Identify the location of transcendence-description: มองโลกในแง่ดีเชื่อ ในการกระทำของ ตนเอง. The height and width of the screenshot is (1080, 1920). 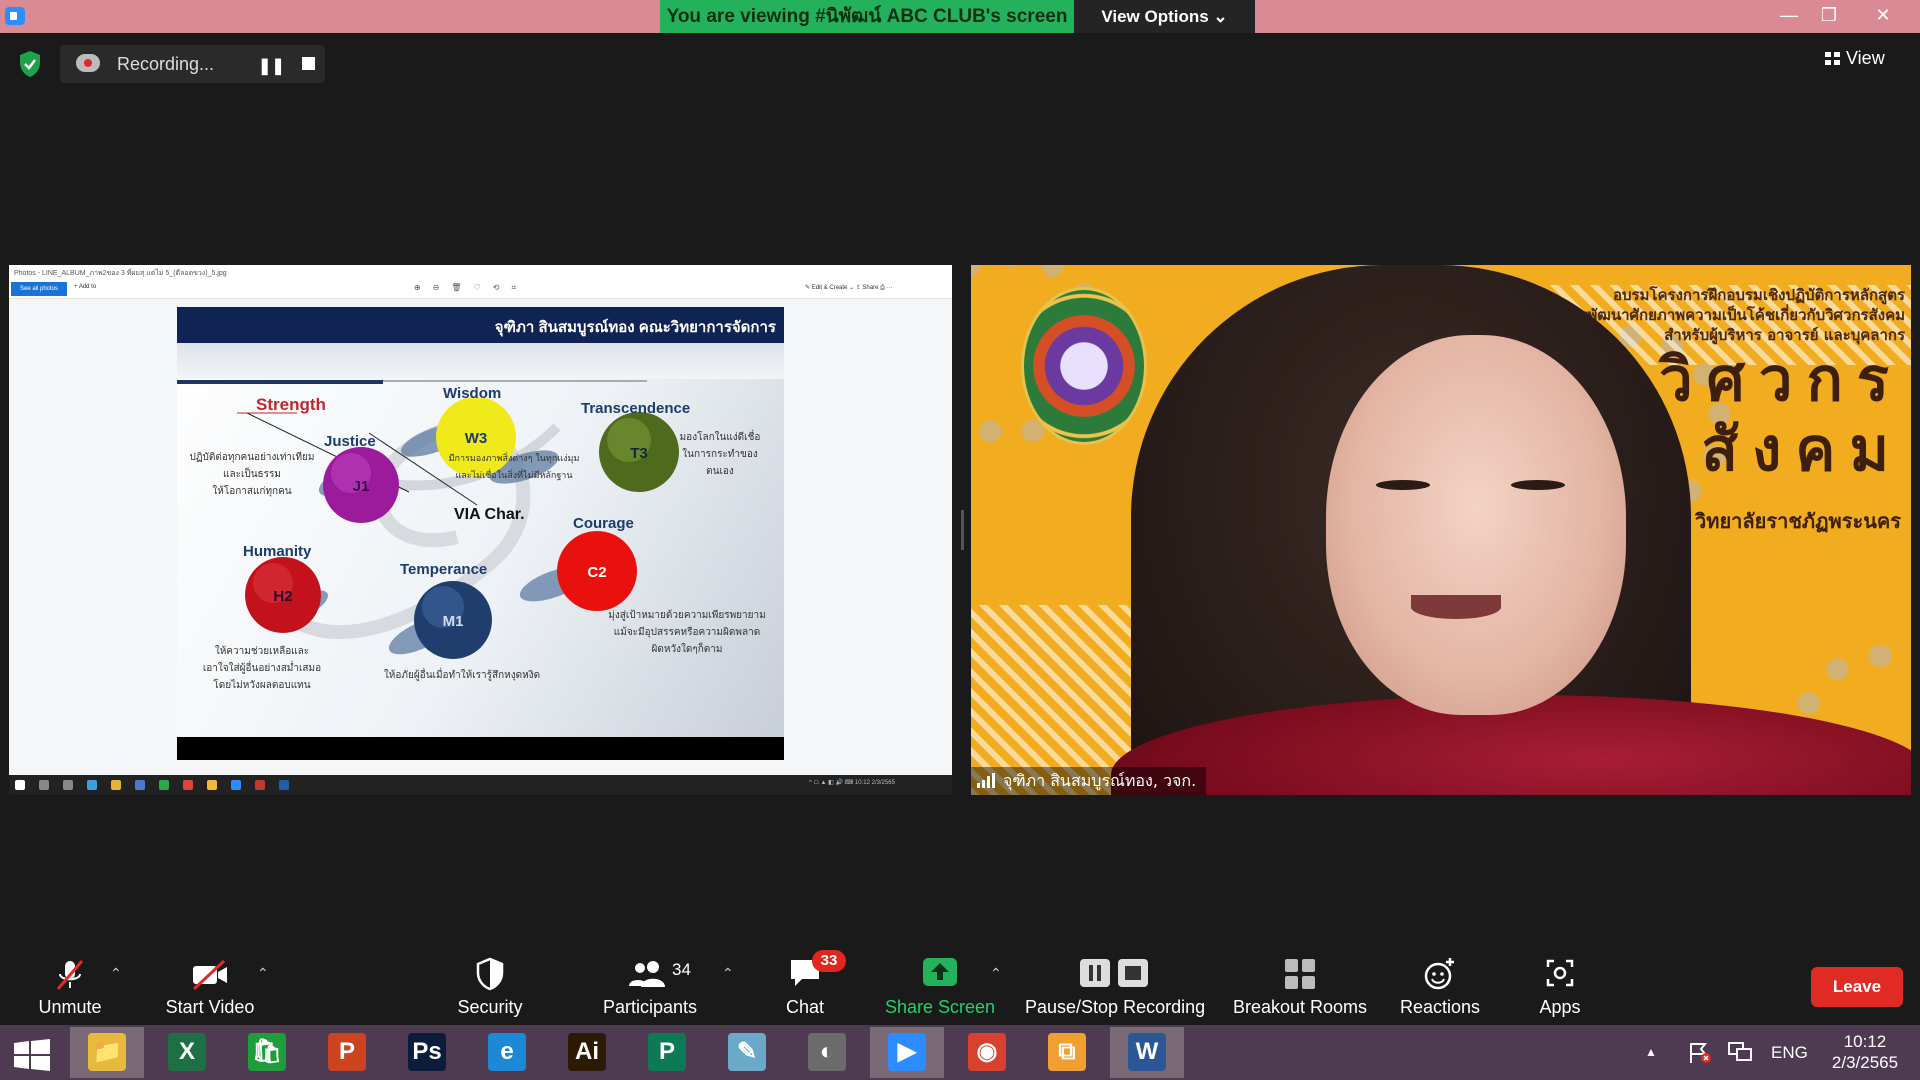
(720, 454).